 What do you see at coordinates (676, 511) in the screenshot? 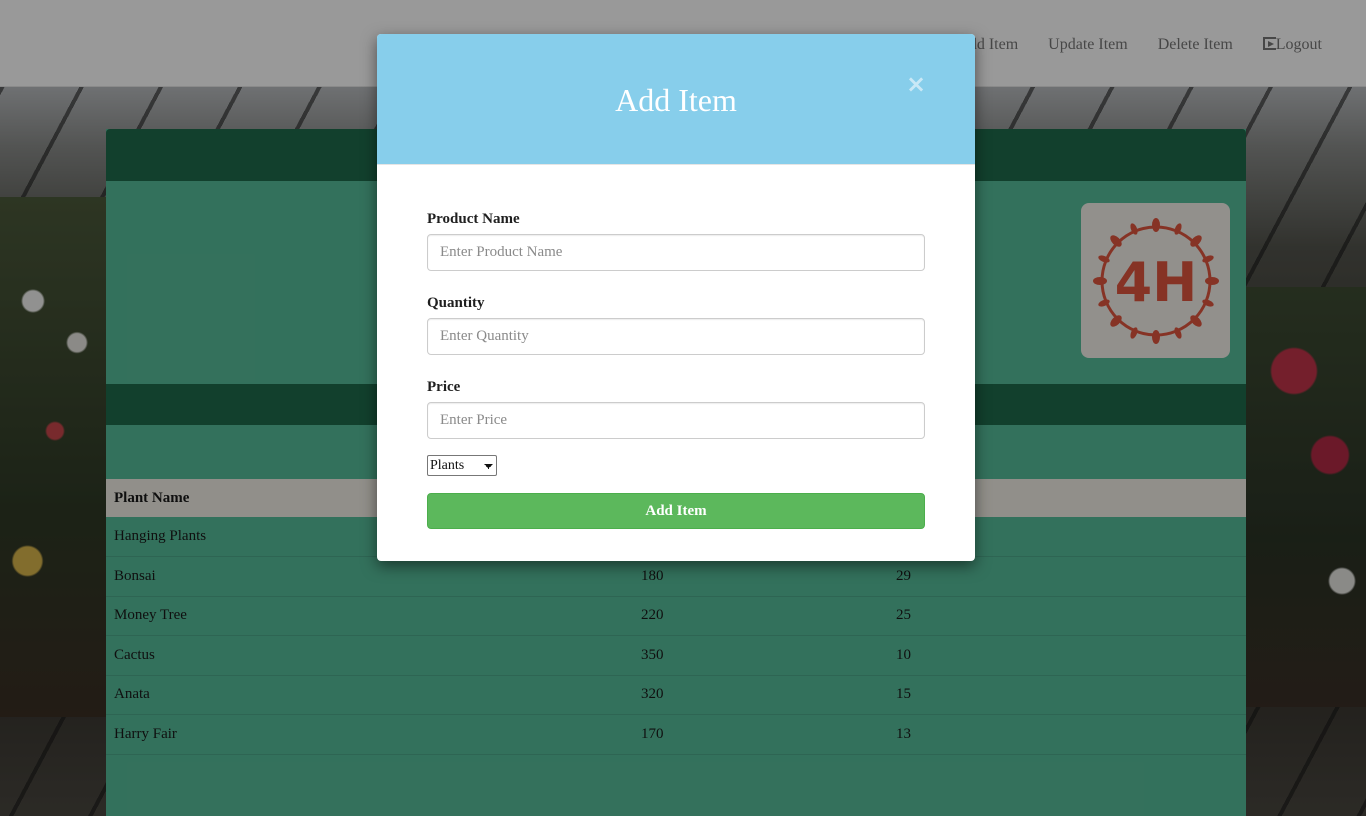
I see `add-item-submit-button: Add Item` at bounding box center [676, 511].